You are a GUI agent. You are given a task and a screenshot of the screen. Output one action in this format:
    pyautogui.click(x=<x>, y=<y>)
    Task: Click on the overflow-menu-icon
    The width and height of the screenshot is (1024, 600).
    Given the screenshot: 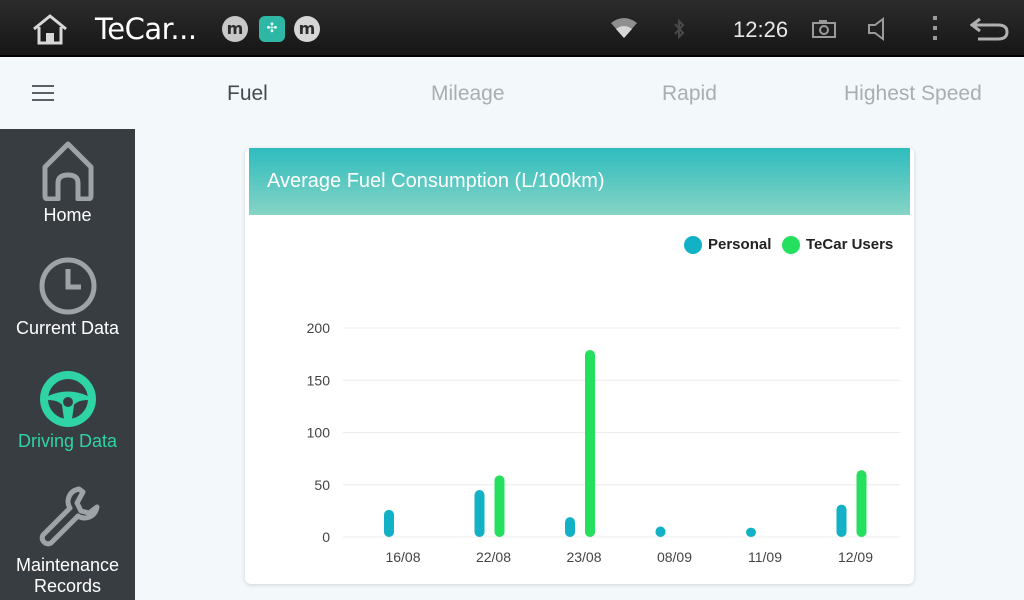 What is the action you would take?
    pyautogui.click(x=935, y=28)
    